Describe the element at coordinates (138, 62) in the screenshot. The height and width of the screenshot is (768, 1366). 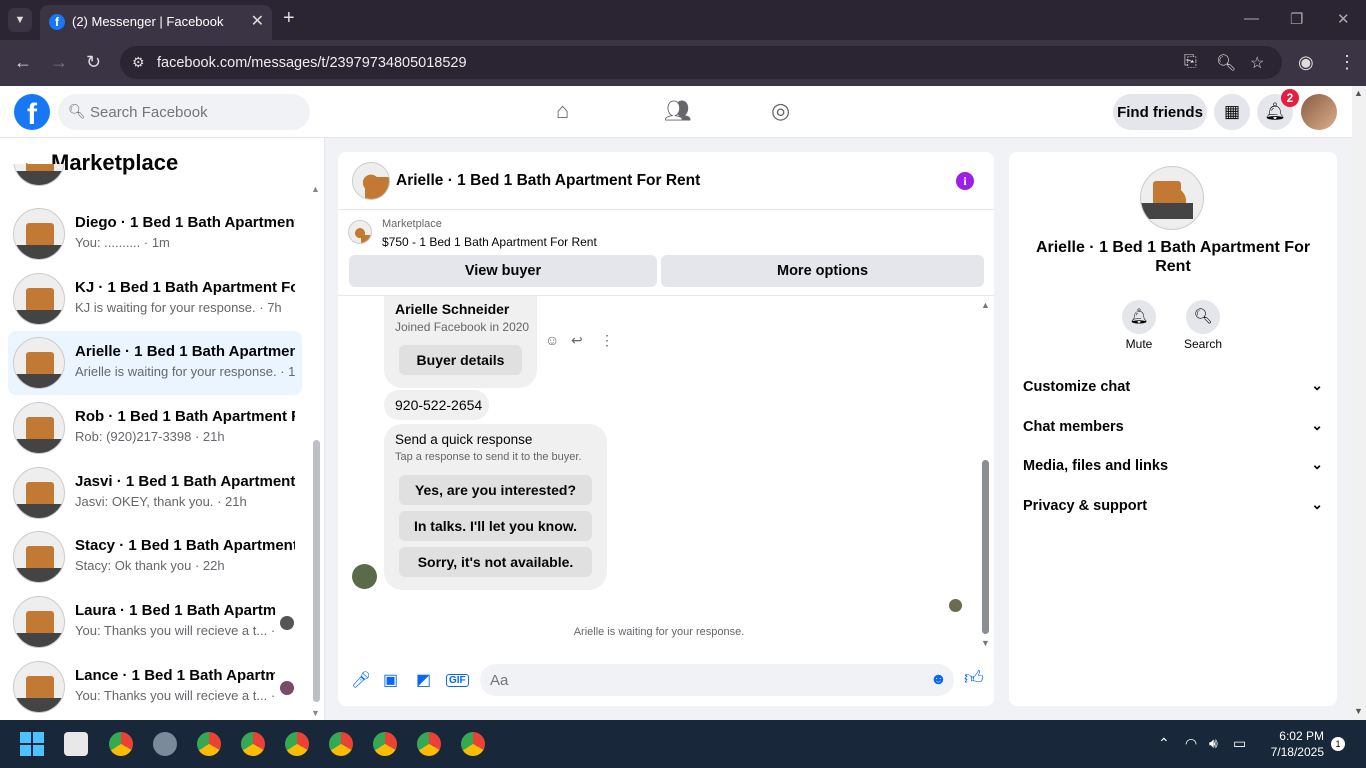
I see `site-info-icon: ⚙` at that location.